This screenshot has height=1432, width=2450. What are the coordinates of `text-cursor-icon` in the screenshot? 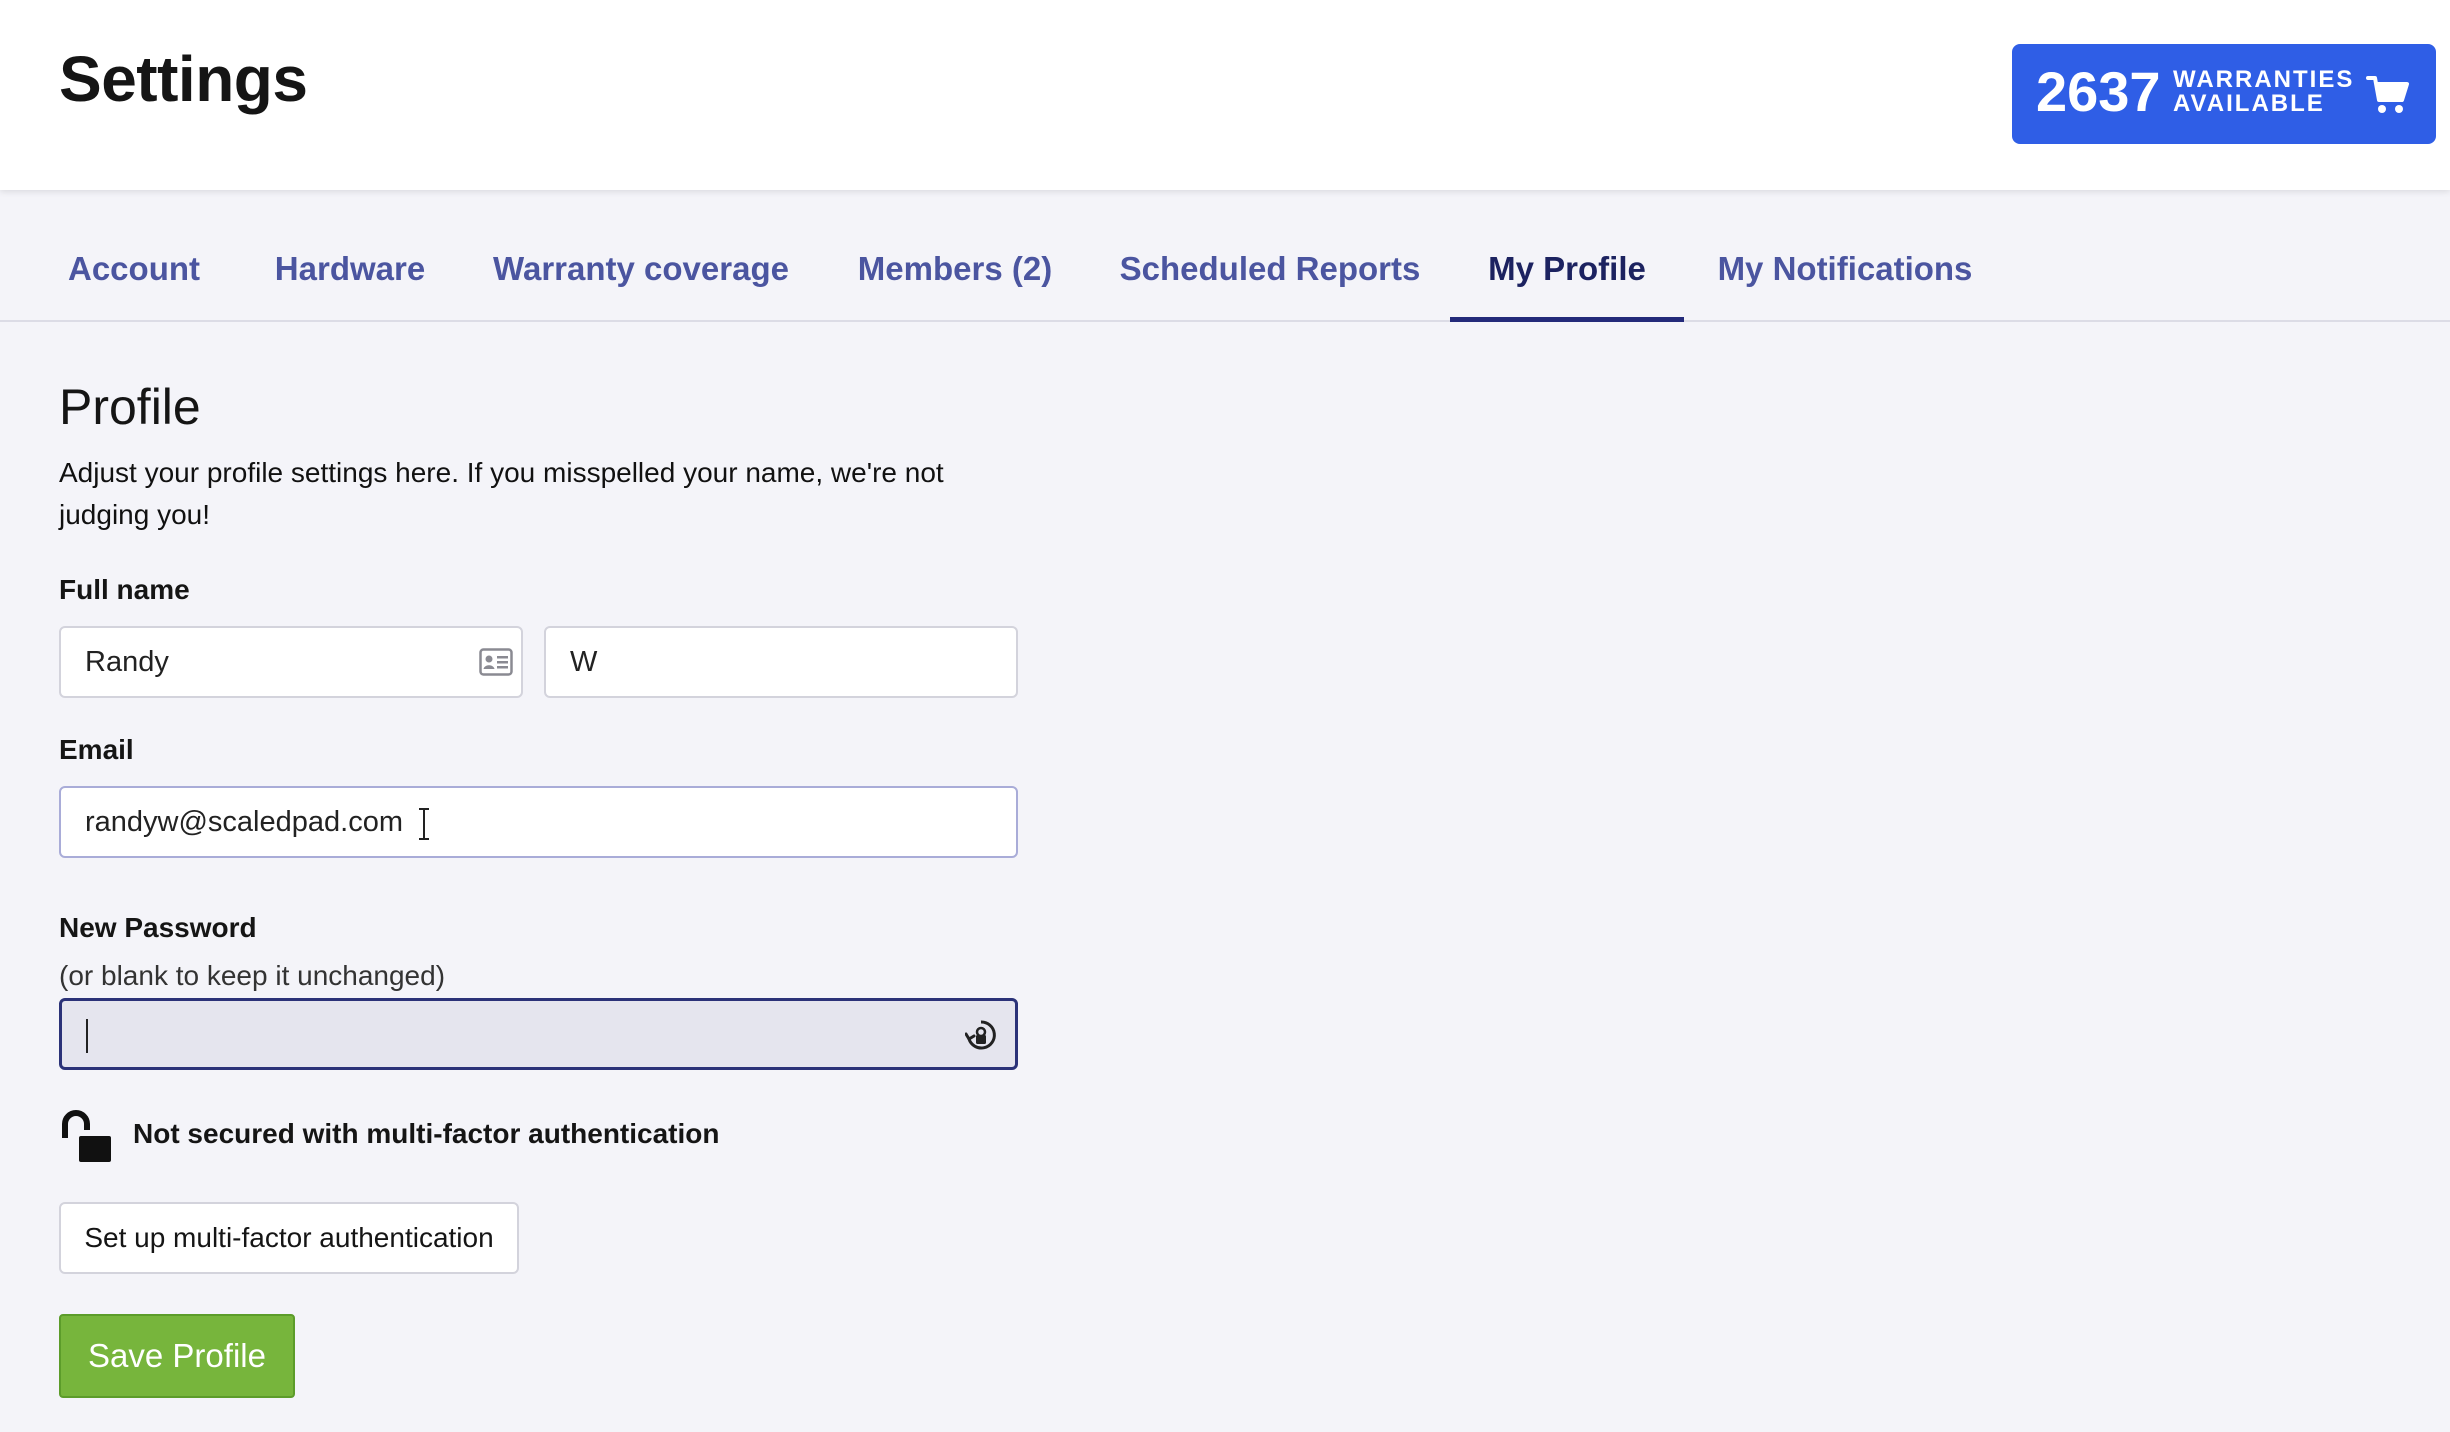 It's located at (424, 824).